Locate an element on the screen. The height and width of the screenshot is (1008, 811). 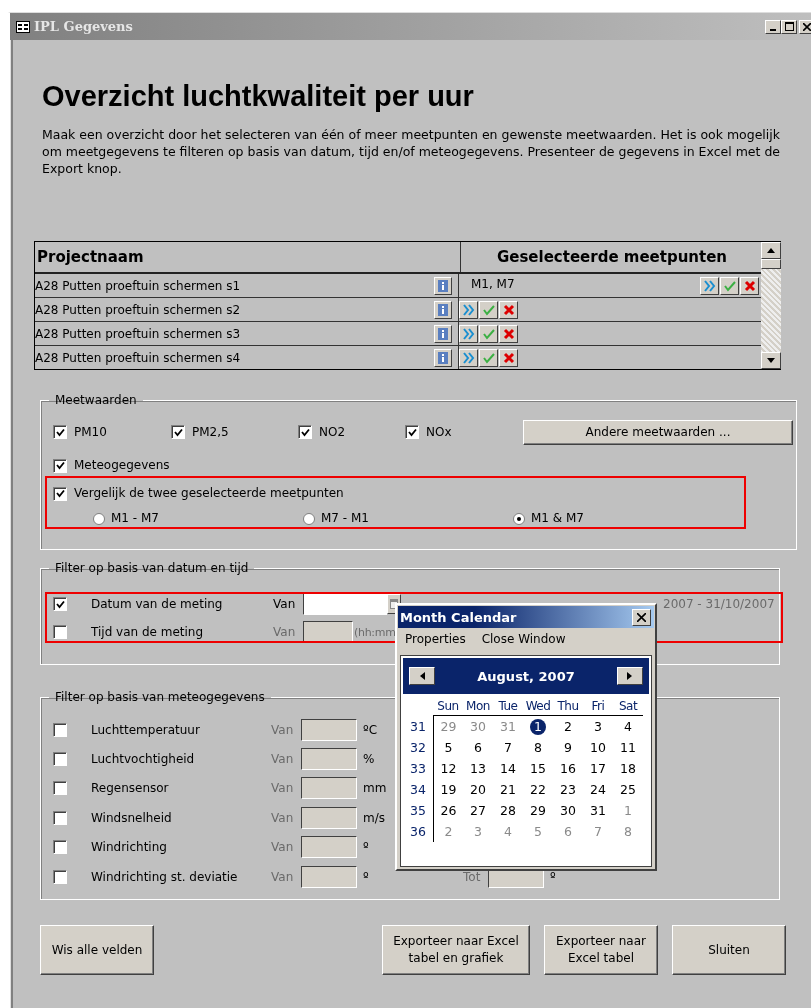
previous-month-button is located at coordinates (422, 676).